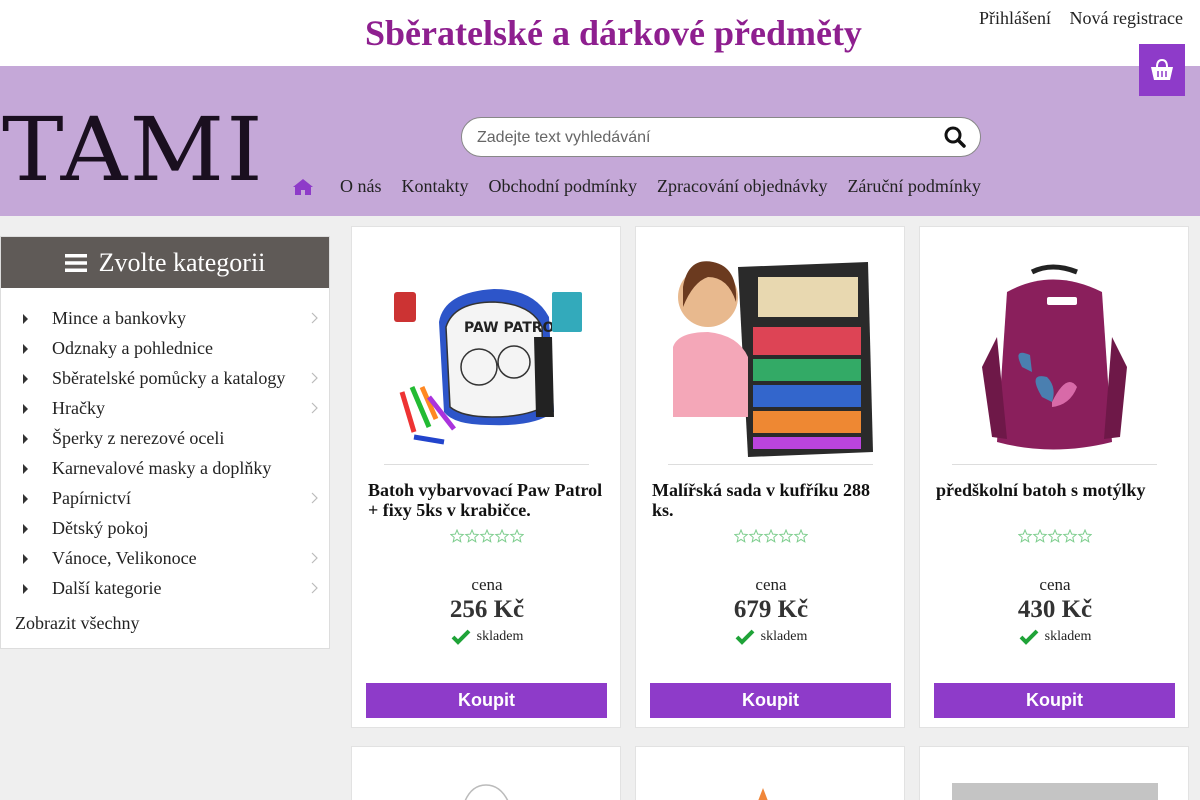 The height and width of the screenshot is (800, 1200). I want to click on category-item: Odznaky a pohlednice, so click(165, 348).